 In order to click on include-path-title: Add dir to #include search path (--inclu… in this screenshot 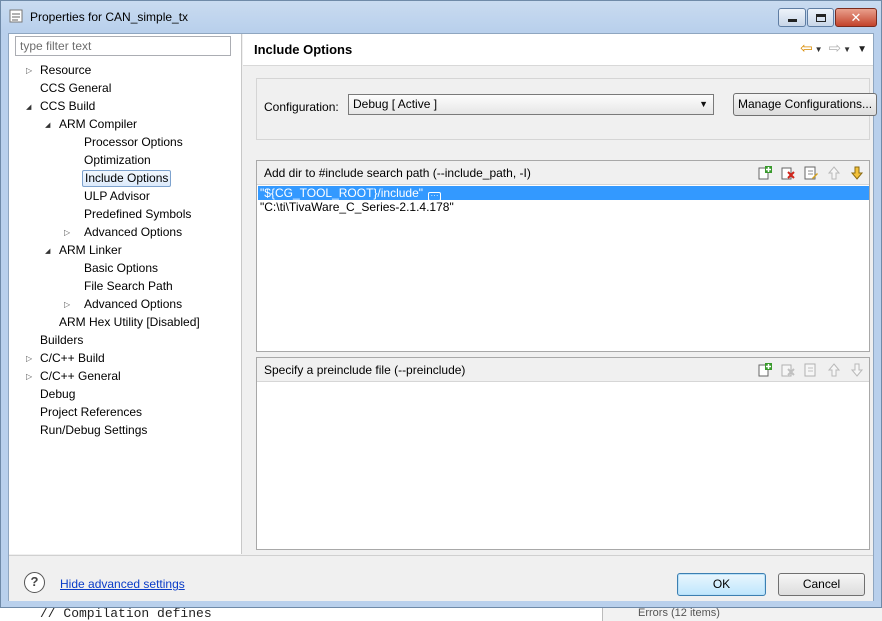, I will do `click(397, 173)`.